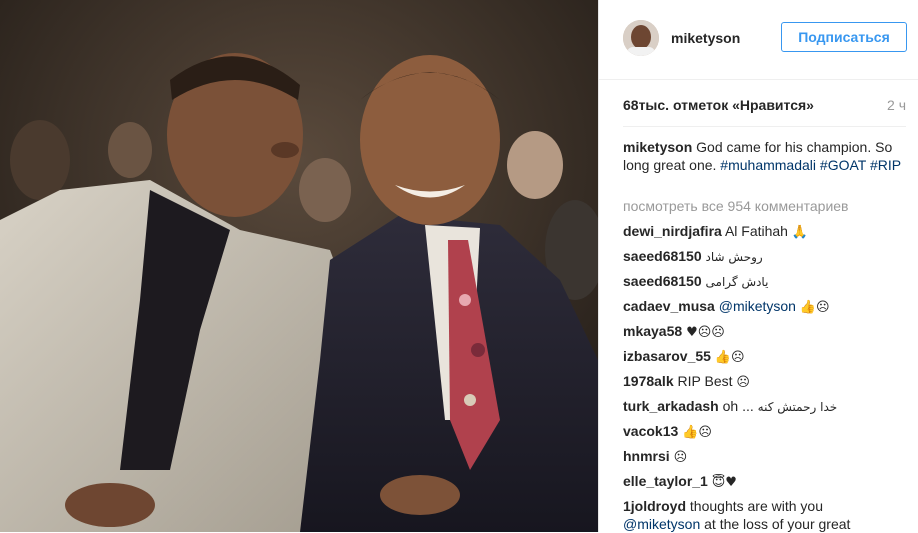 This screenshot has width=918, height=533. Describe the element at coordinates (665, 481) in the screenshot. I see `comment-username: elle_taylor_1` at that location.